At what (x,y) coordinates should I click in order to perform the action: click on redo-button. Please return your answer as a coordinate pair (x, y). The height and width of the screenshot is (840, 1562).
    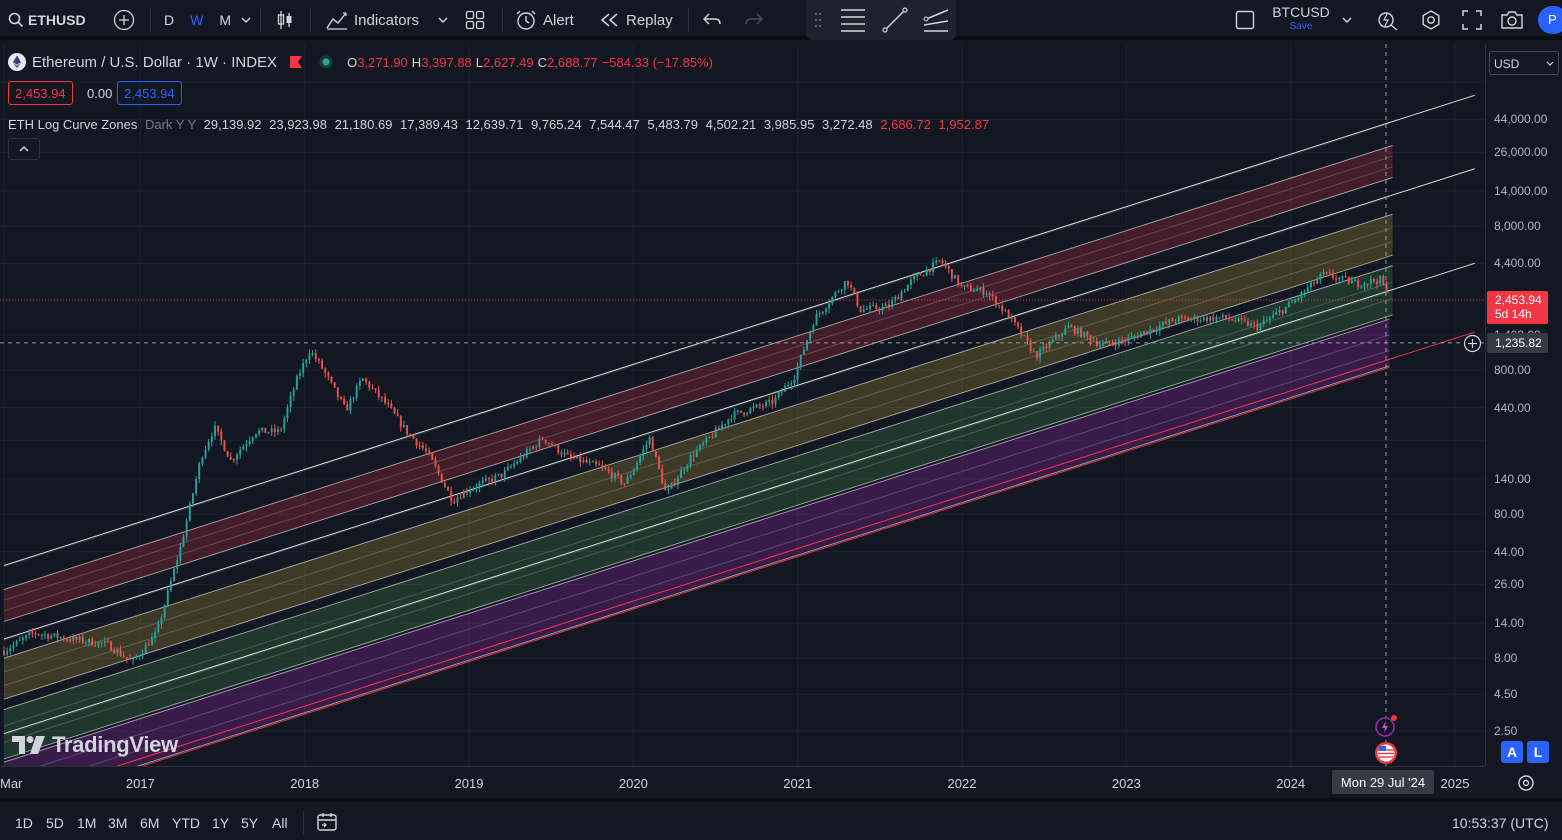
    Looking at the image, I should click on (754, 20).